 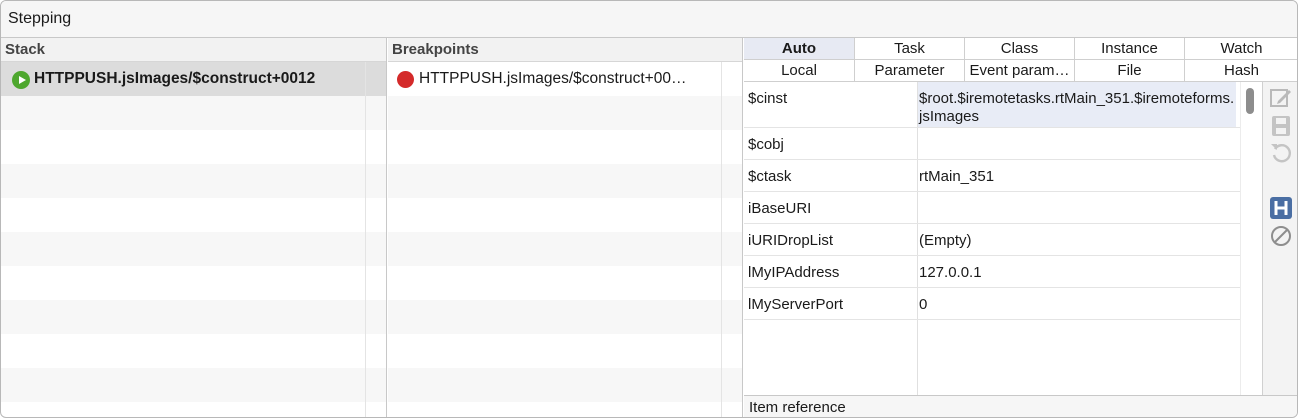 What do you see at coordinates (1241, 71) in the screenshot?
I see `tab-hash: Hash` at bounding box center [1241, 71].